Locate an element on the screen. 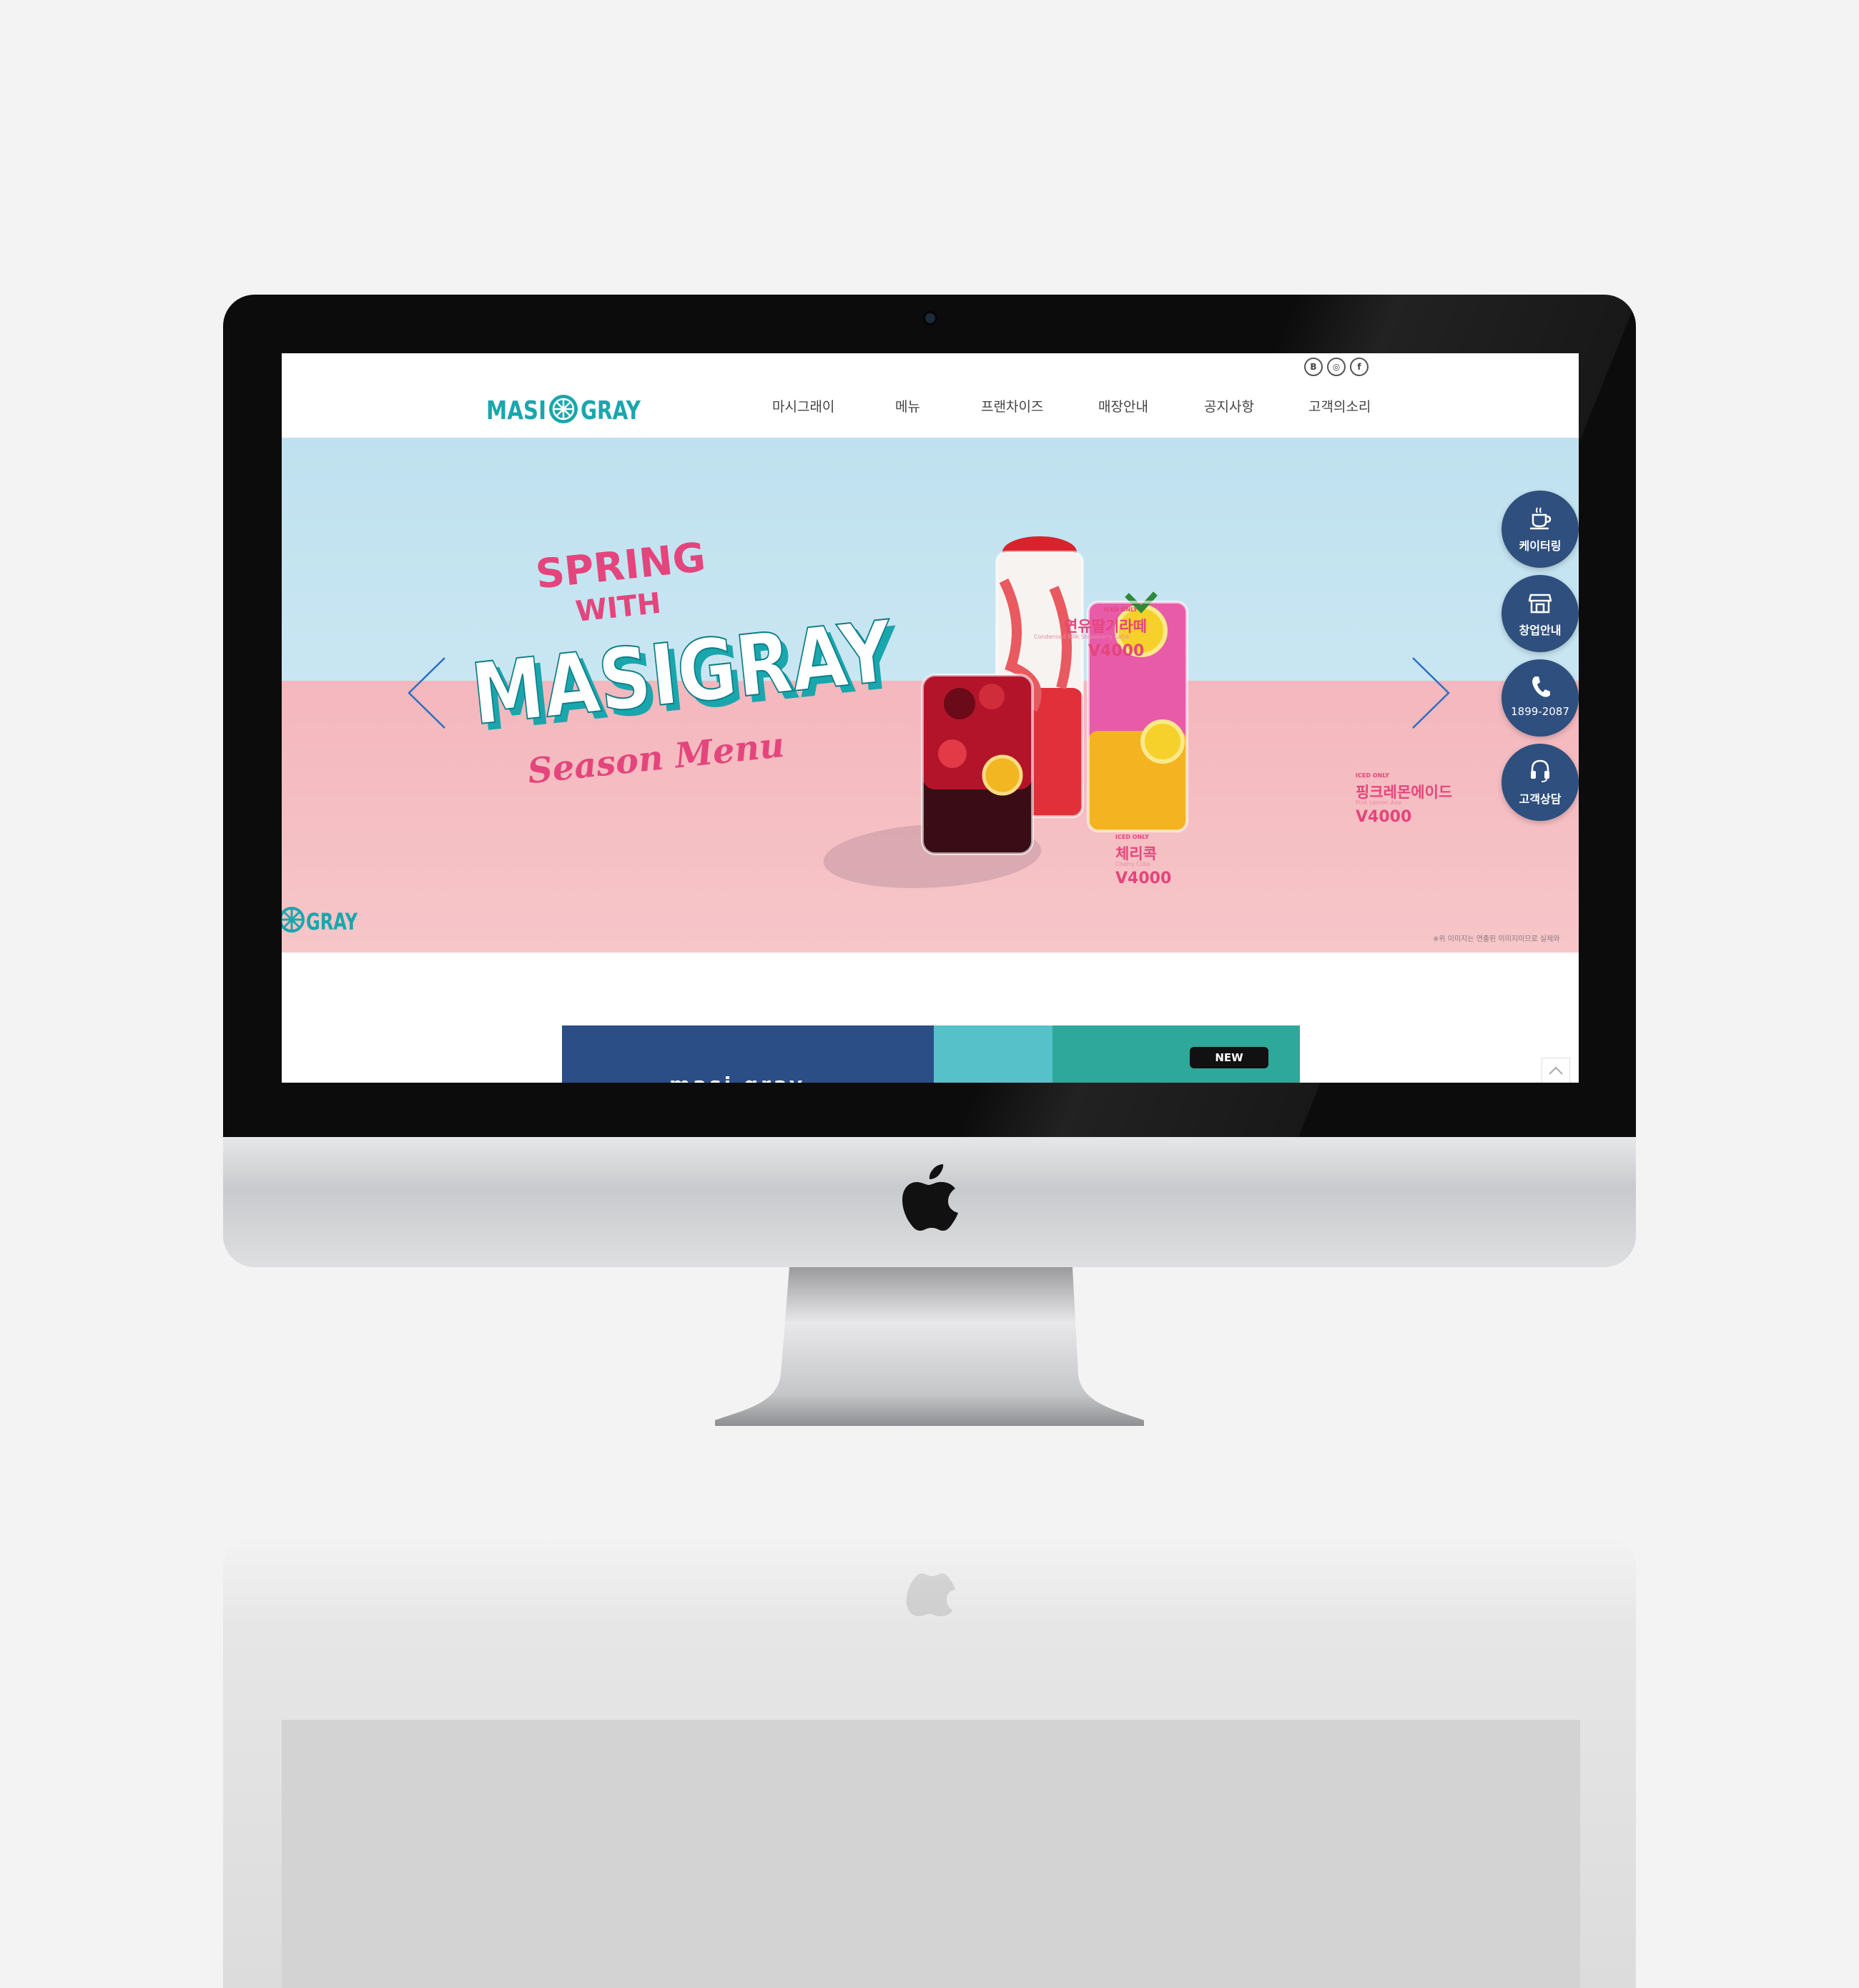 The height and width of the screenshot is (1988, 1859). facebook-icon: f is located at coordinates (1359, 367).